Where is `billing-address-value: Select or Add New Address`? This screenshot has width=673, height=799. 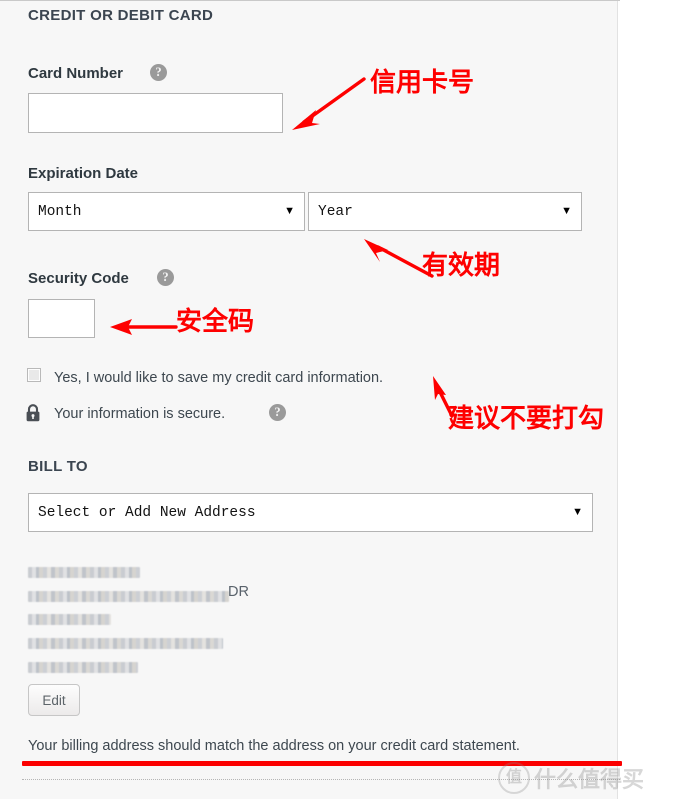 billing-address-value: Select or Add New Address is located at coordinates (147, 512).